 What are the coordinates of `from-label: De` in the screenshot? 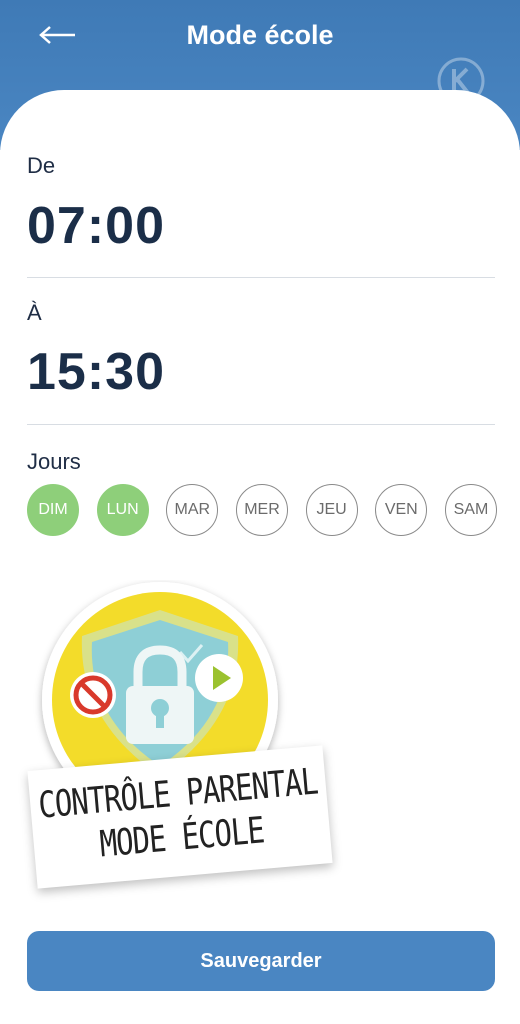 It's located at (41, 165).